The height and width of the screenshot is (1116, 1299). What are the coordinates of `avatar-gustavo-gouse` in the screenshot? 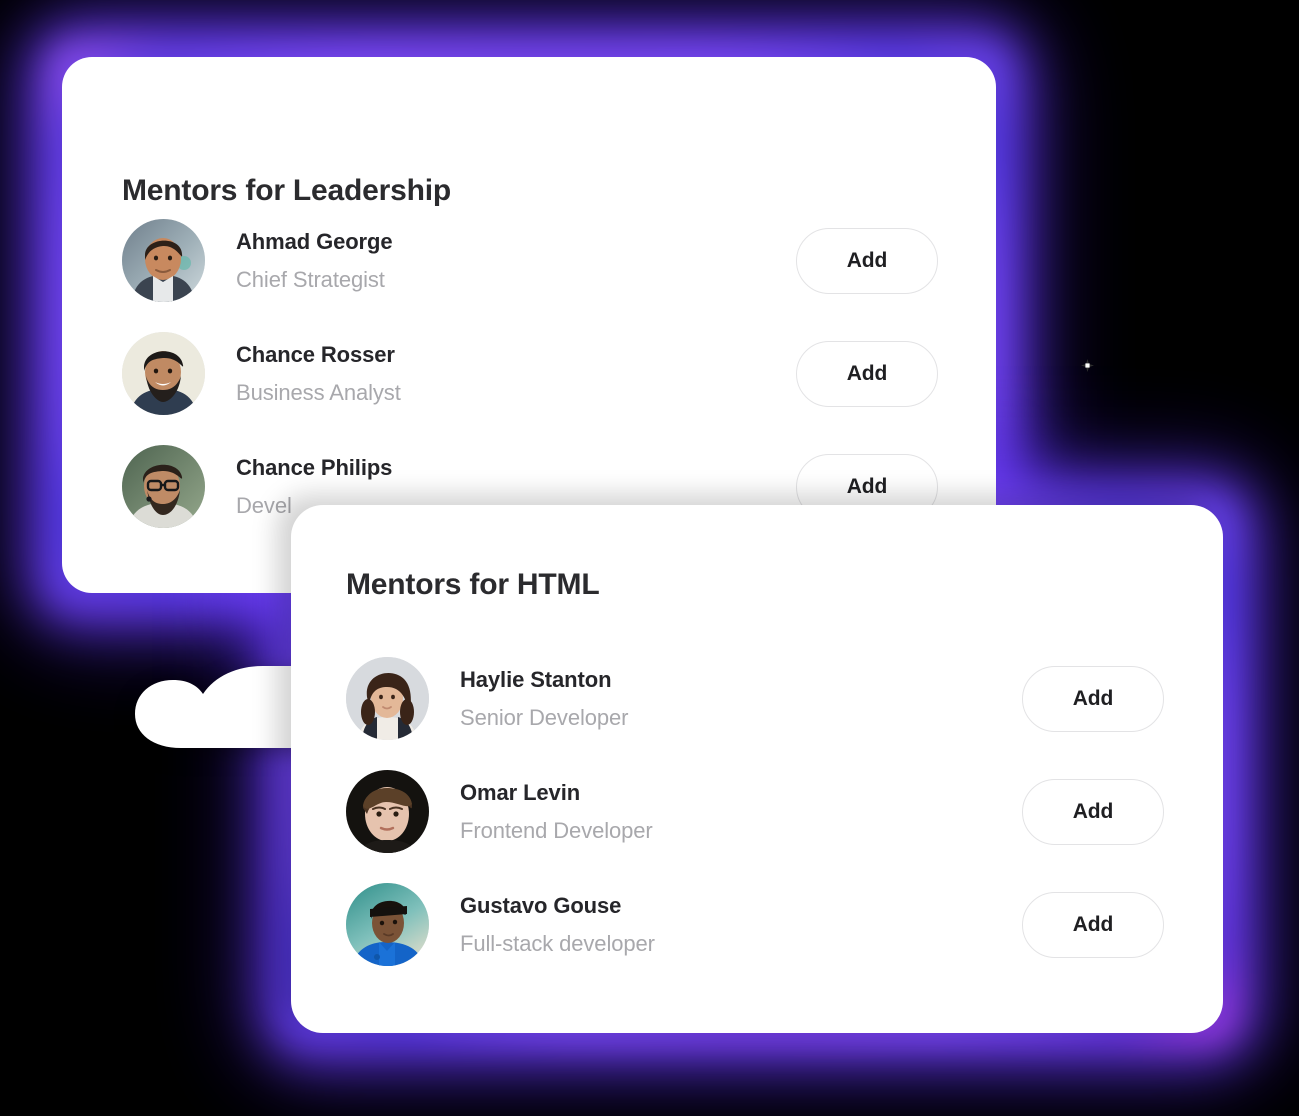 It's located at (387, 924).